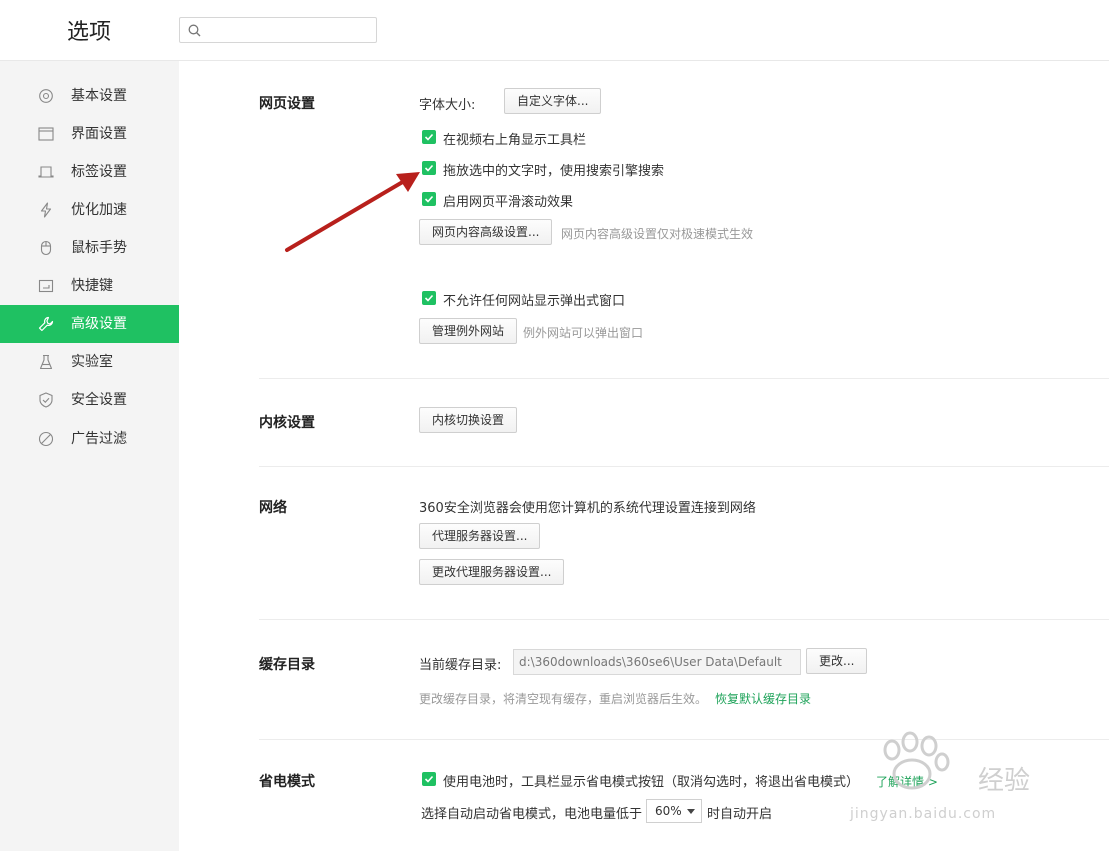  I want to click on checkbox-drag-search, so click(429, 168).